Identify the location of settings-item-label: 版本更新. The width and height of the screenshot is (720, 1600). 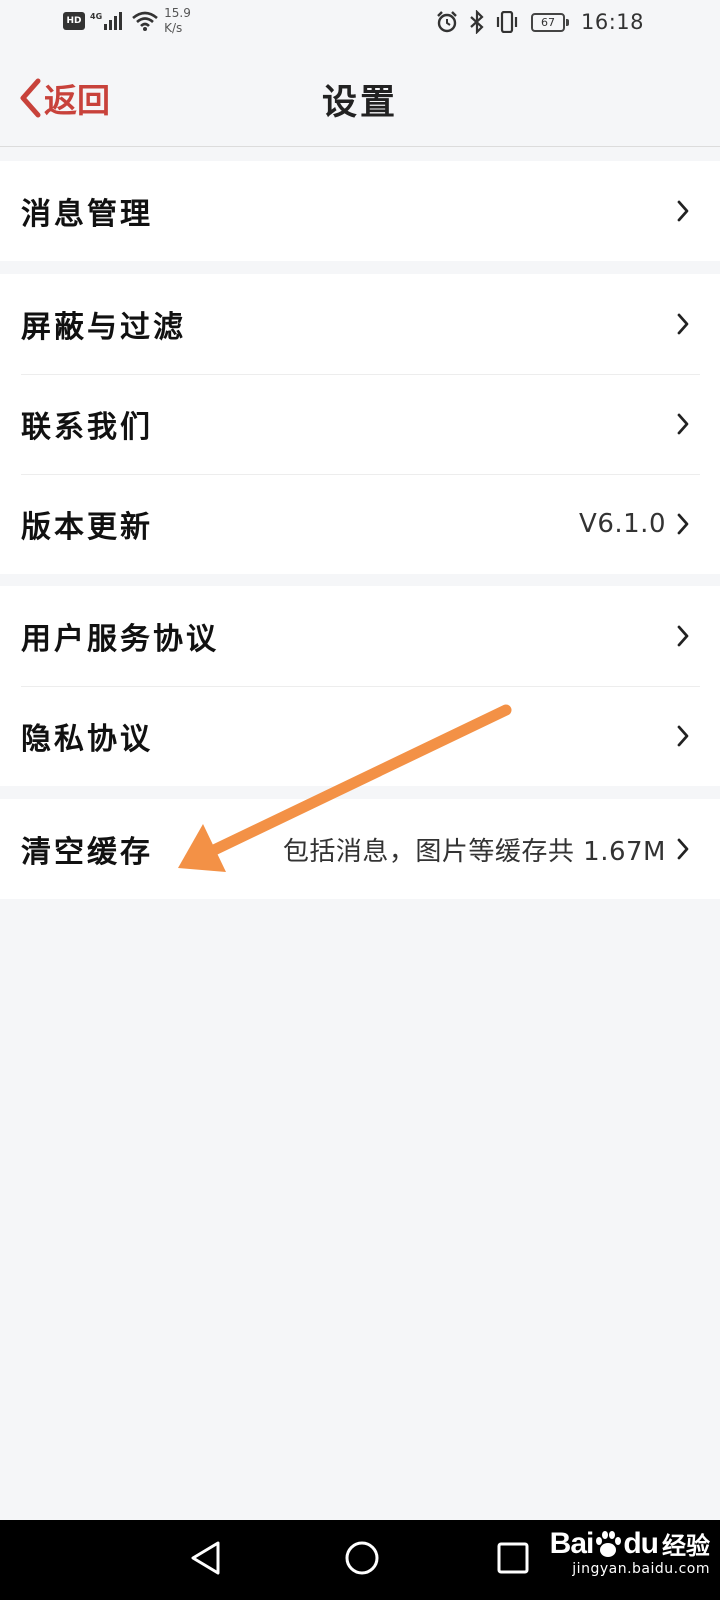
(87, 527).